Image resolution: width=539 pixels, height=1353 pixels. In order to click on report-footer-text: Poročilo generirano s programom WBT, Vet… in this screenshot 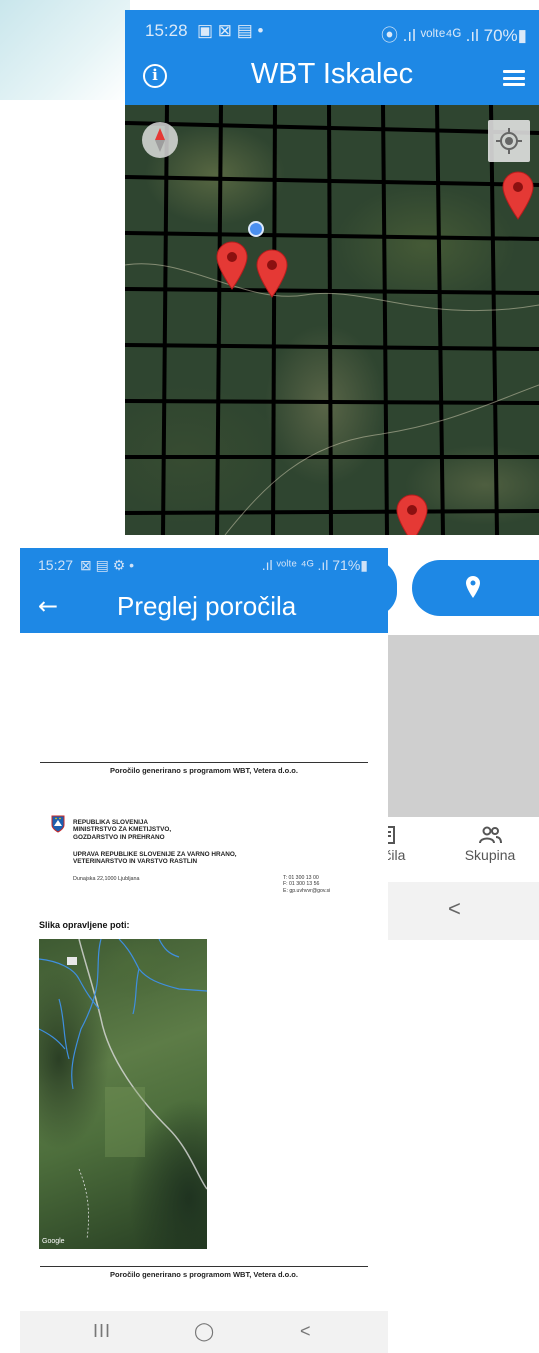, I will do `click(204, 1274)`.